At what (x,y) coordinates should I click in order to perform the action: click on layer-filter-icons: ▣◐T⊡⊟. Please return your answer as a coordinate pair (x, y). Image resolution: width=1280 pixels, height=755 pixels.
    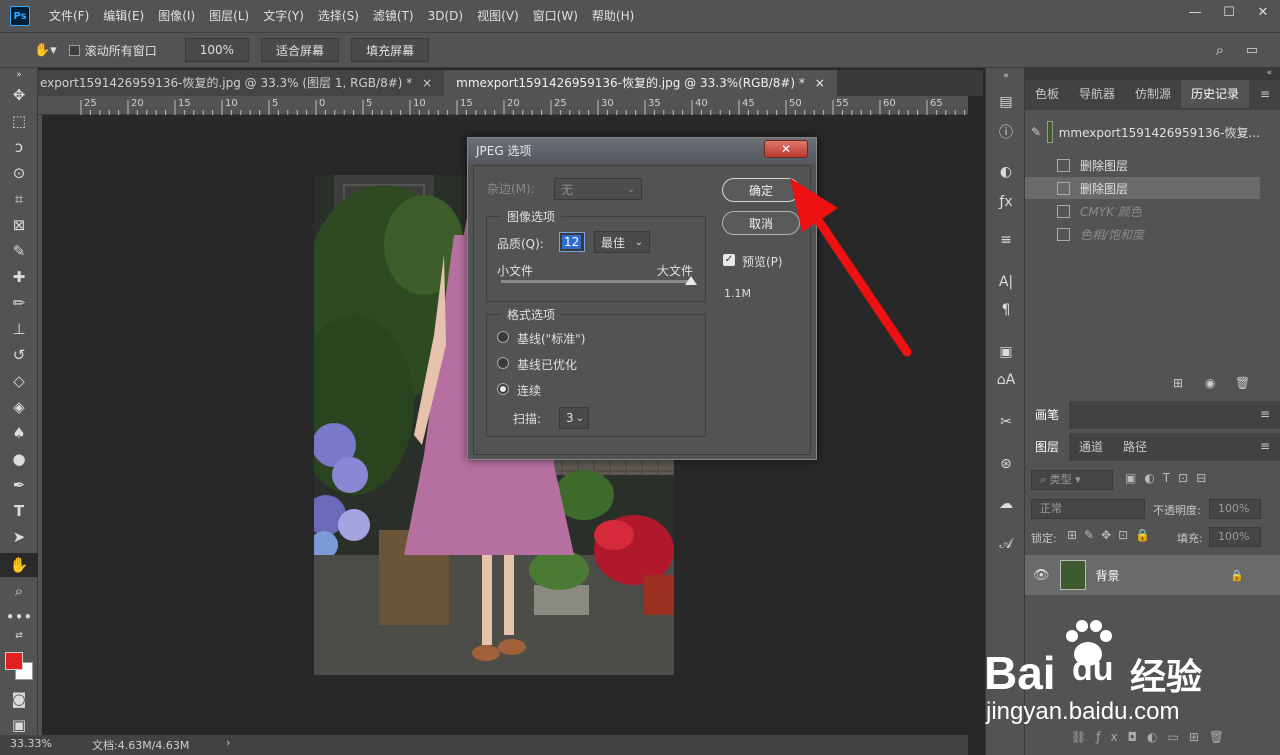
    Looking at the image, I should click on (1169, 478).